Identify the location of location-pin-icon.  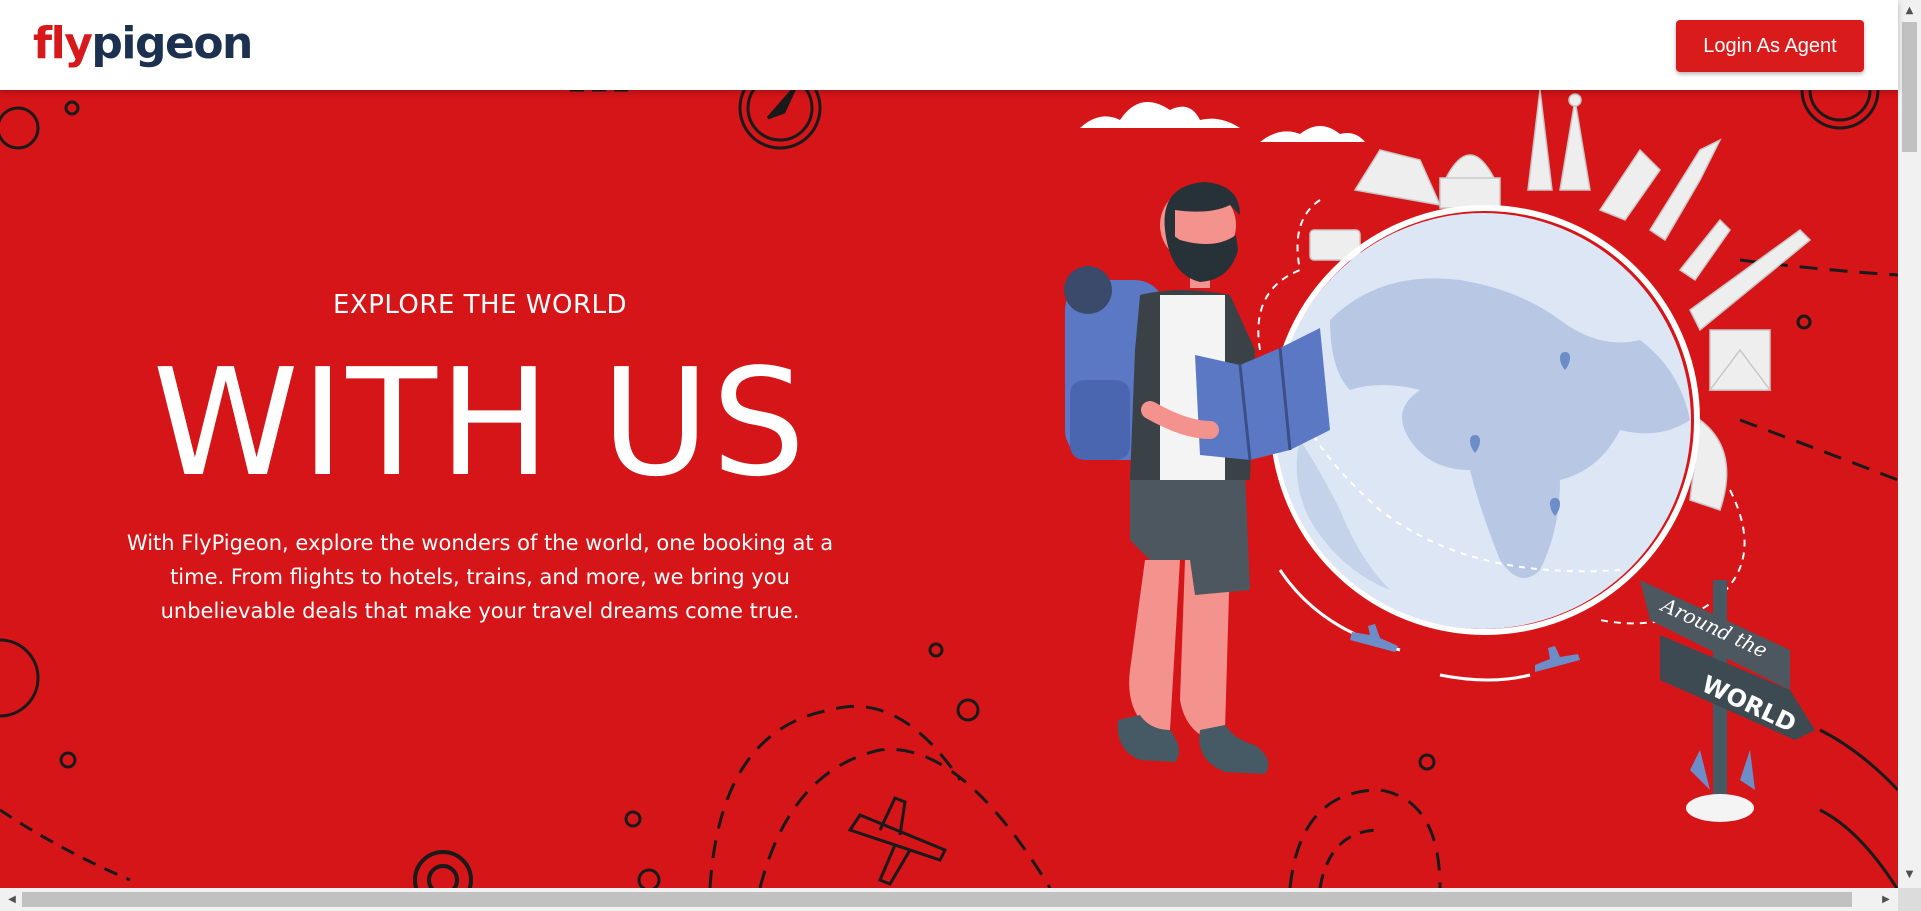
(443, 869).